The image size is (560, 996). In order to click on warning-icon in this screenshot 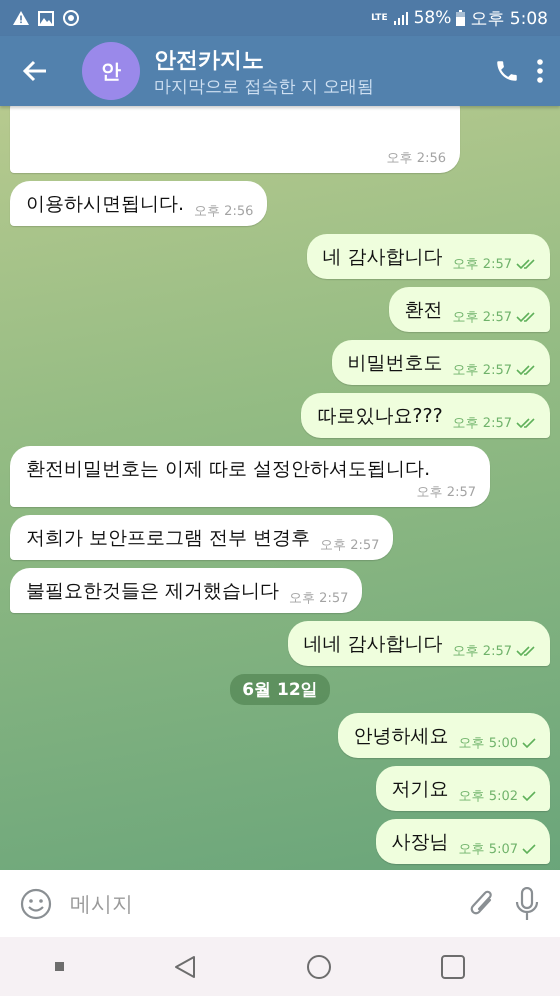, I will do `click(21, 18)`.